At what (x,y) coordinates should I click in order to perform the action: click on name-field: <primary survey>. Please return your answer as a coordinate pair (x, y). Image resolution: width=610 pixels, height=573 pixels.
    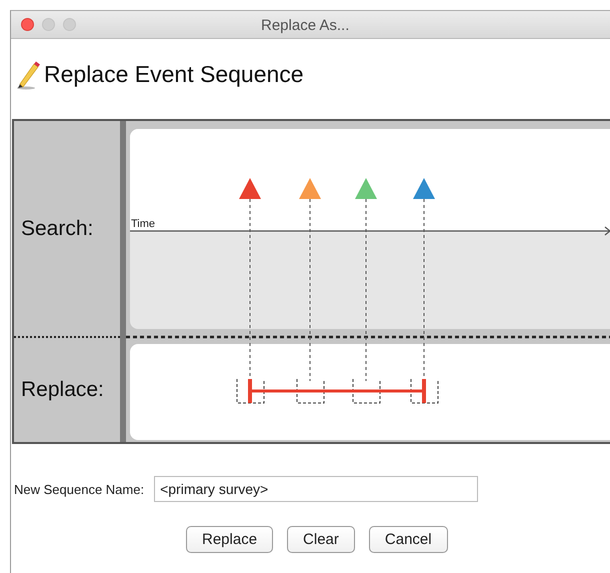
    Looking at the image, I should click on (316, 489).